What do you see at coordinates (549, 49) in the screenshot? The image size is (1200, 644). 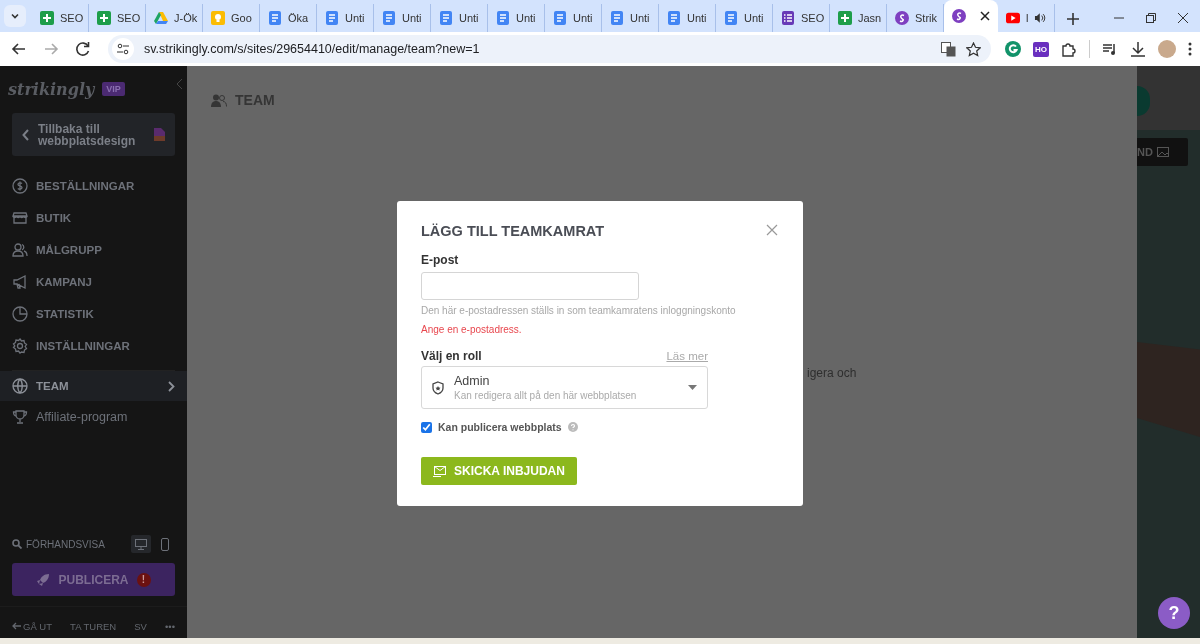 I see `address-bar: sv.strikingly.com/s/sites/29654410/edit/manage/team?new=1` at bounding box center [549, 49].